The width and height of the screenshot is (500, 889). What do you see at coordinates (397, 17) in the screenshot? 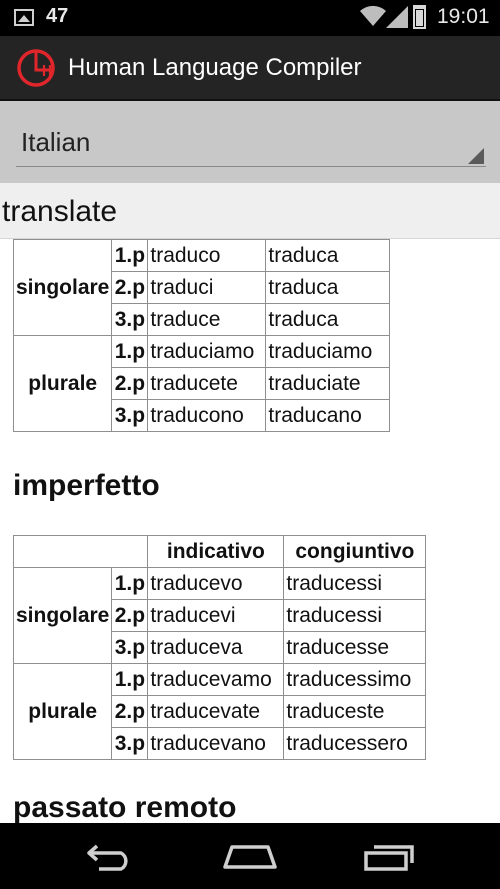
I see `signal-icon` at bounding box center [397, 17].